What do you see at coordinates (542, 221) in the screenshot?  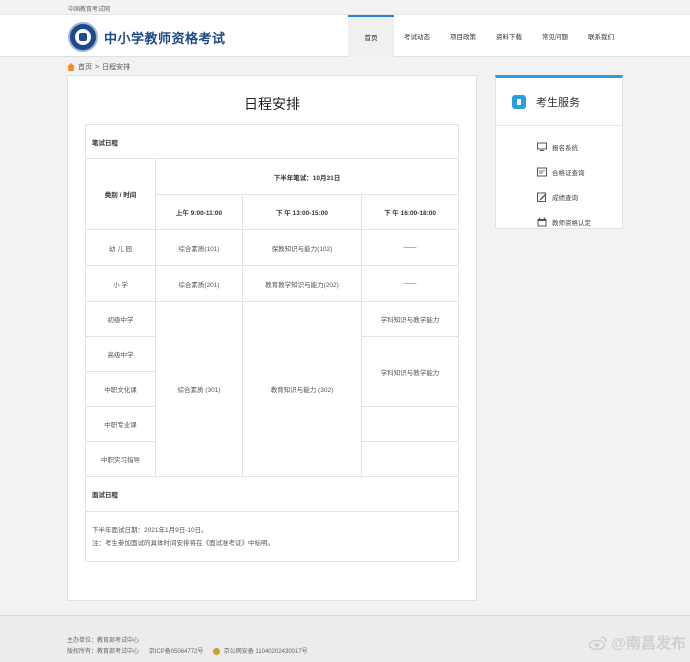 I see `calendar-icon` at bounding box center [542, 221].